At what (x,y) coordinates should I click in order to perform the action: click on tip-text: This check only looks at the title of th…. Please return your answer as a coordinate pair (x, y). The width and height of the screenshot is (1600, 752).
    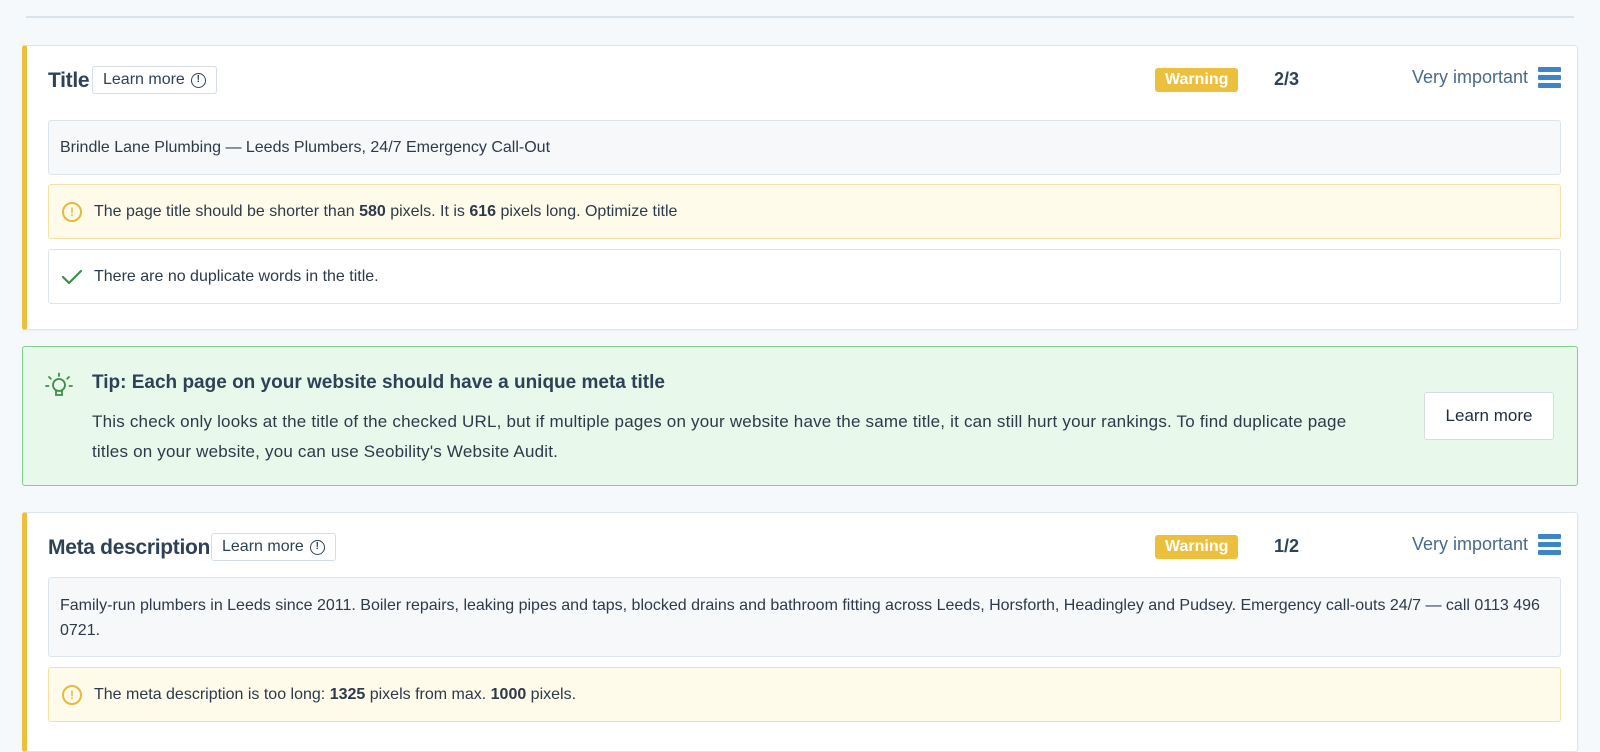
    Looking at the image, I should click on (719, 436).